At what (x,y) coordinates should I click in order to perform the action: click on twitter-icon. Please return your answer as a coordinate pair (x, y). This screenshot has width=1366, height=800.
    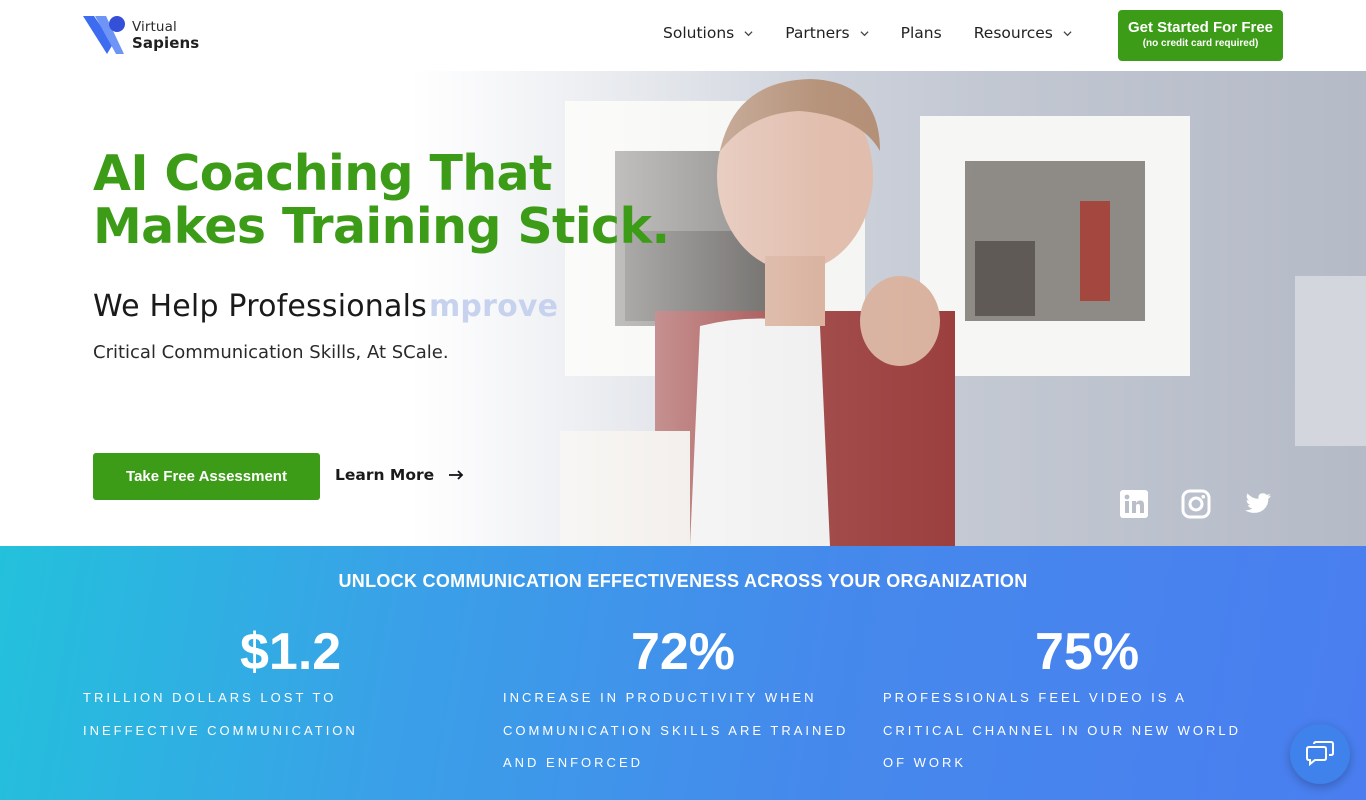
    Looking at the image, I should click on (1258, 504).